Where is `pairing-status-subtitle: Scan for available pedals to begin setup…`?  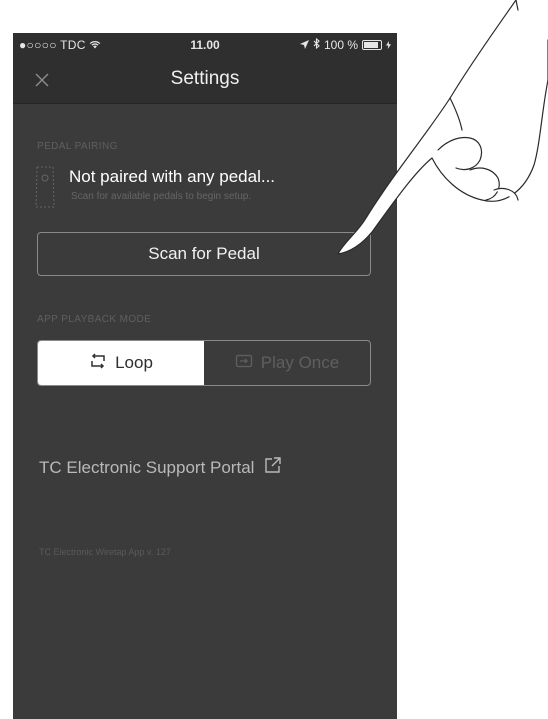 pairing-status-subtitle: Scan for available pedals to begin setup… is located at coordinates (161, 196).